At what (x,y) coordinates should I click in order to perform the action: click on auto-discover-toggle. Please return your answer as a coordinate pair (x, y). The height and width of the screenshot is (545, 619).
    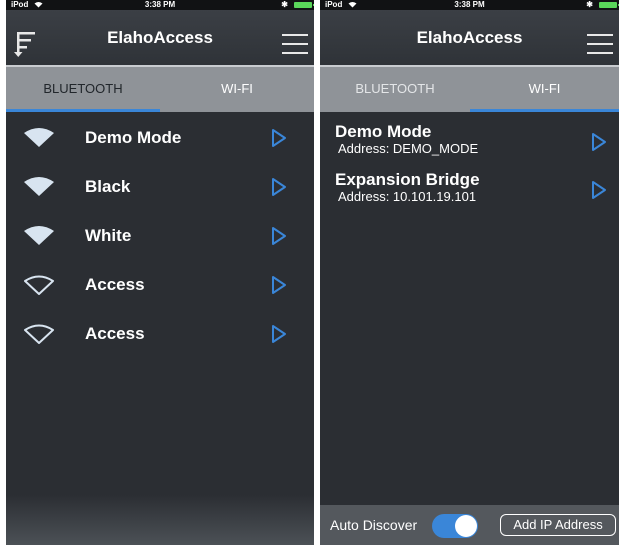
    Looking at the image, I should click on (455, 526).